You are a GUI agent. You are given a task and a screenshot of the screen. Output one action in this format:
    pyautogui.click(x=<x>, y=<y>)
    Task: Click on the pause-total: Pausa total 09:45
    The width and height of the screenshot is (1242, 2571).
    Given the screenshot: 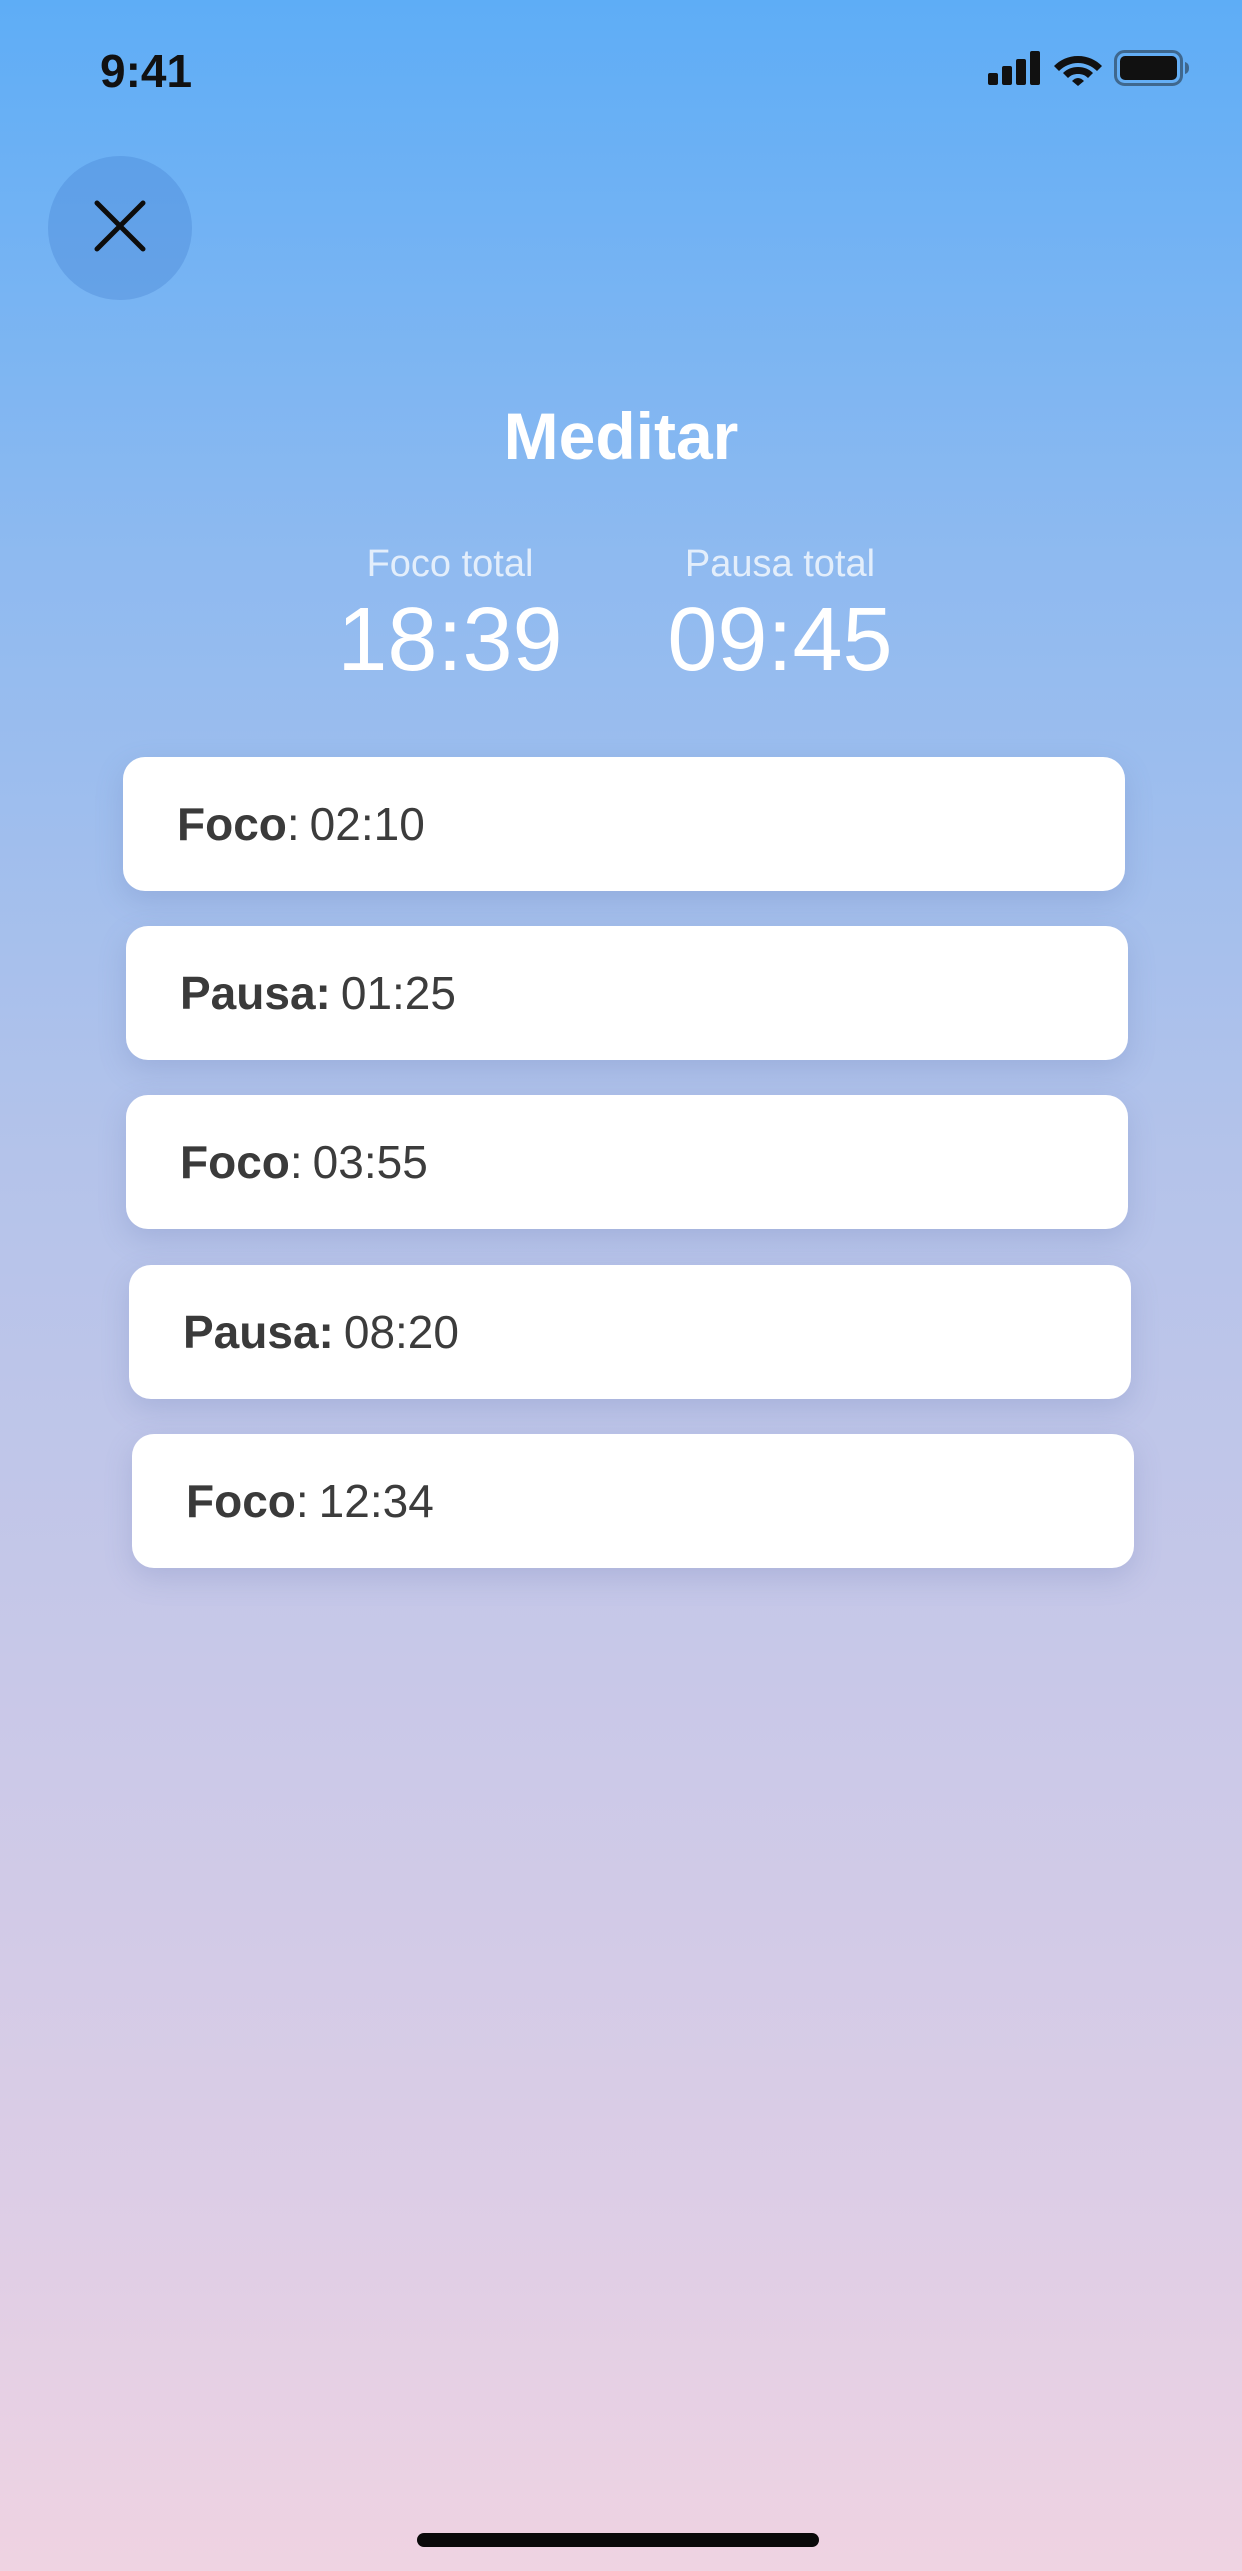 What is the action you would take?
    pyautogui.click(x=780, y=616)
    